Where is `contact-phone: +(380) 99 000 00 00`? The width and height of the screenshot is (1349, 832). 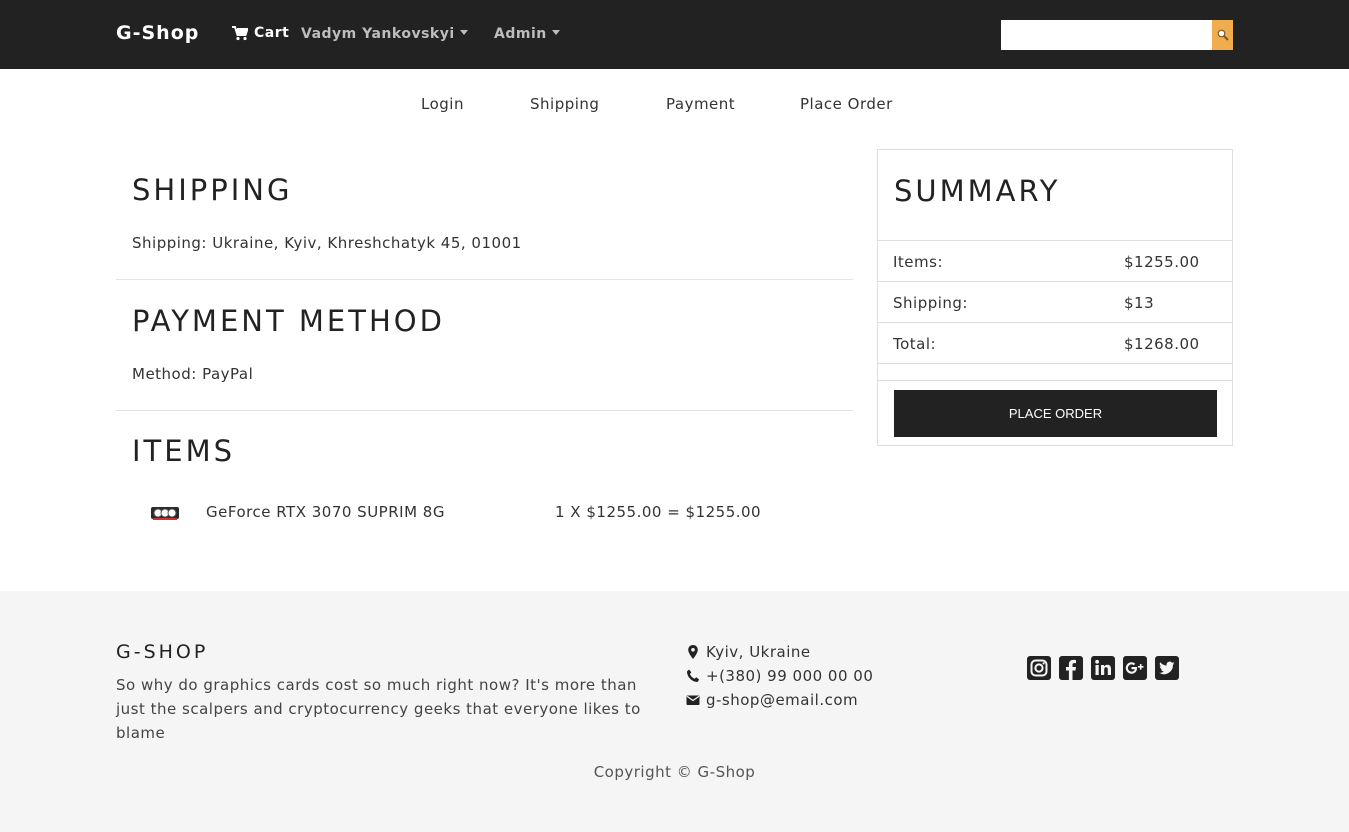
contact-phone: +(380) 99 000 00 00 is located at coordinates (779, 676).